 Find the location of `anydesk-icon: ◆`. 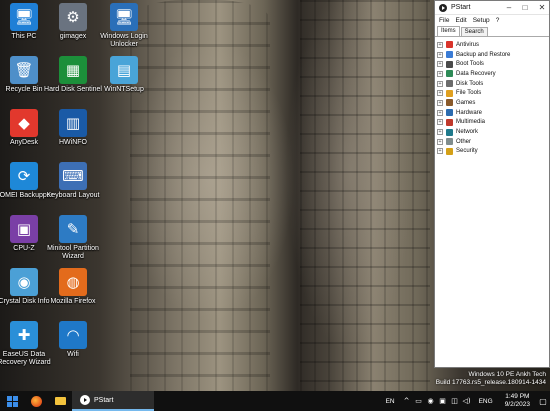

anydesk-icon: ◆ is located at coordinates (24, 123).